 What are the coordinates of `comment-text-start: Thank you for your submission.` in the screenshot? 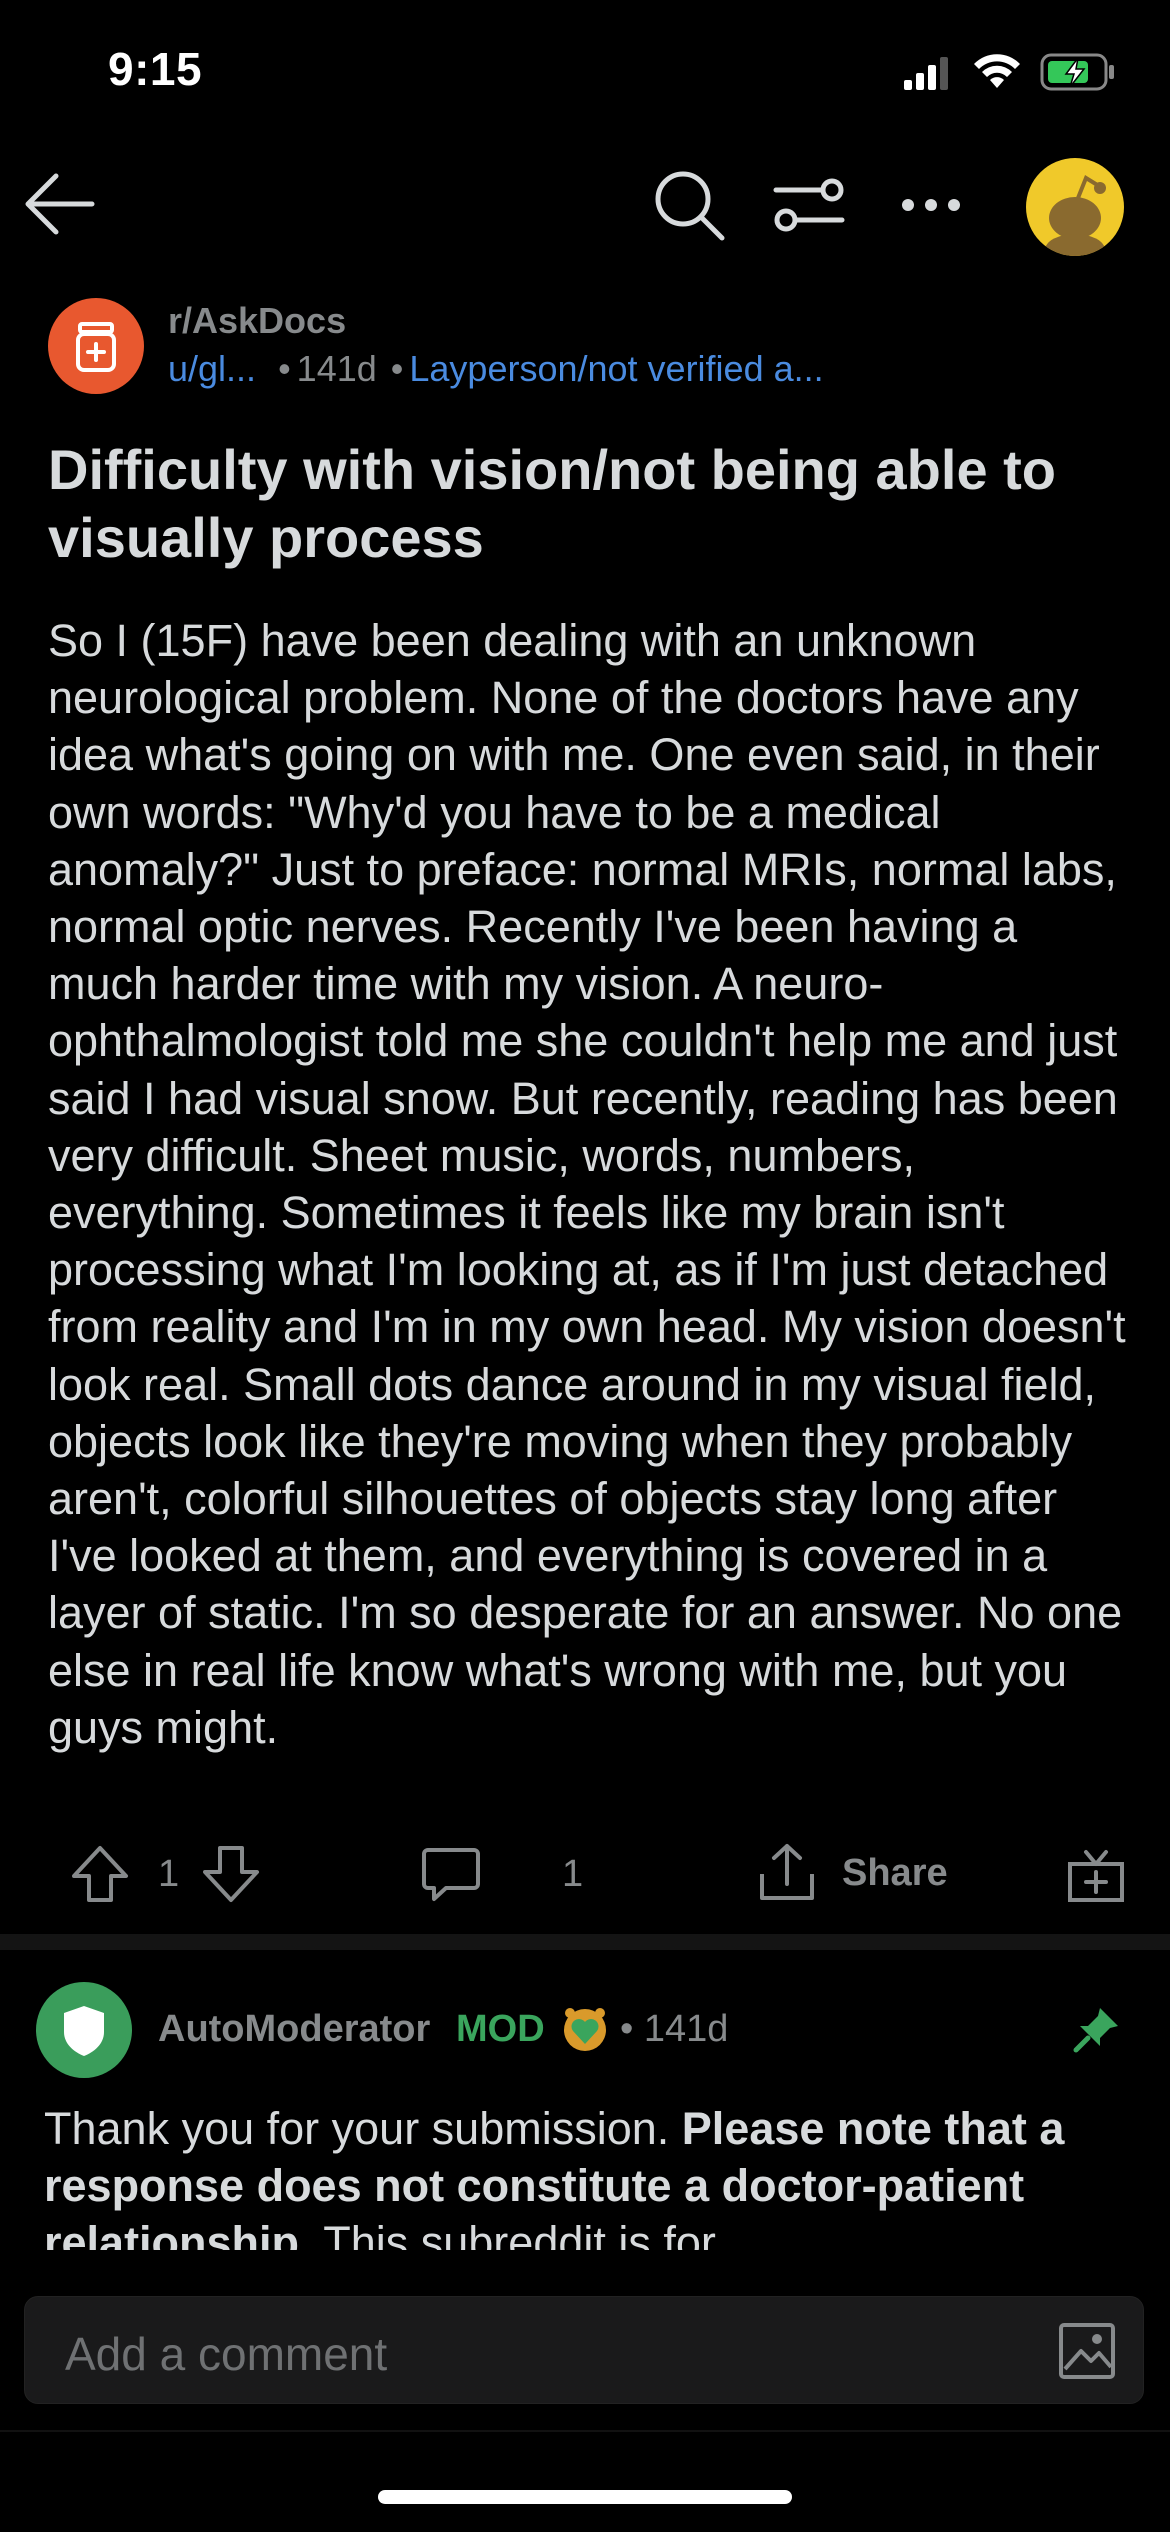 It's located at (363, 2128).